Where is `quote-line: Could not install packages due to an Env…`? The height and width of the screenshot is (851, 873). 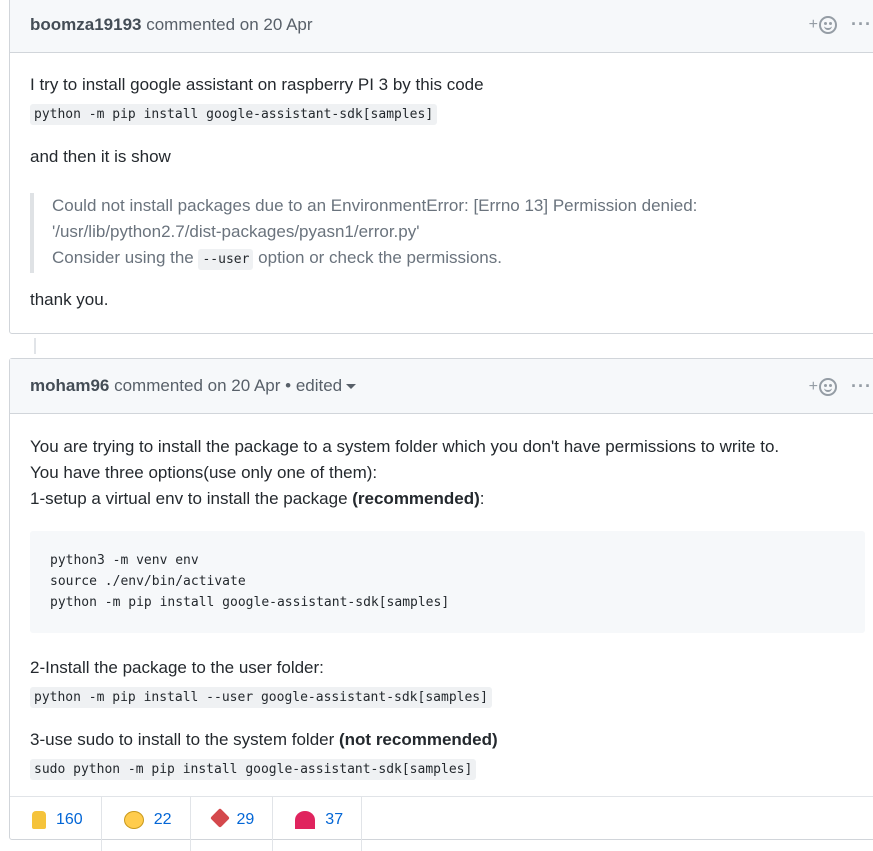 quote-line: Could not install packages due to an Env… is located at coordinates (375, 205).